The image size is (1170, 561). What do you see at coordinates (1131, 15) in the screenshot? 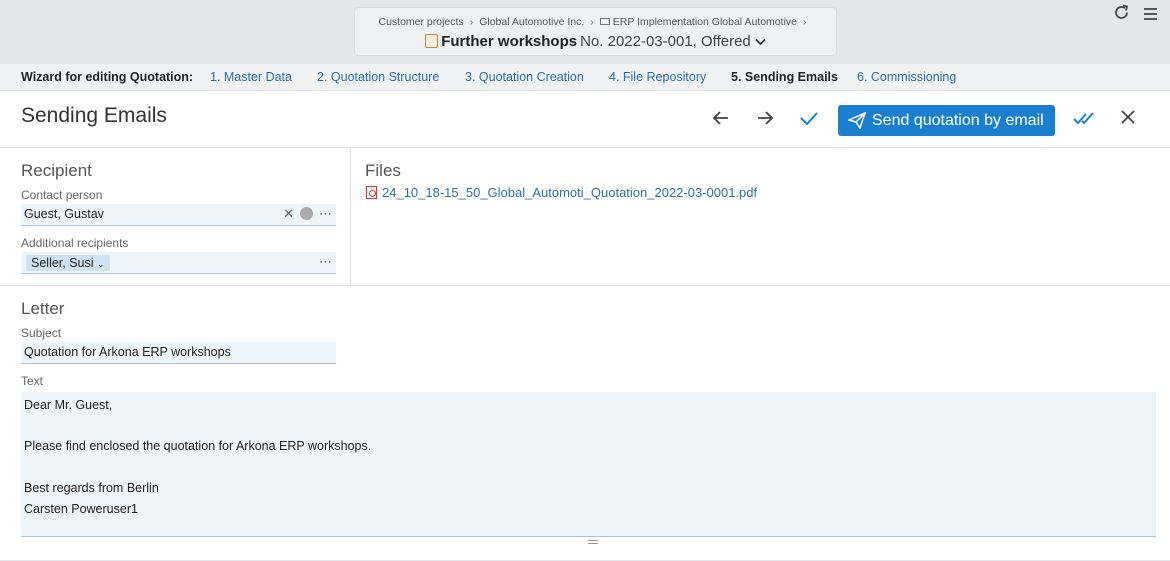
I see `top-actions` at bounding box center [1131, 15].